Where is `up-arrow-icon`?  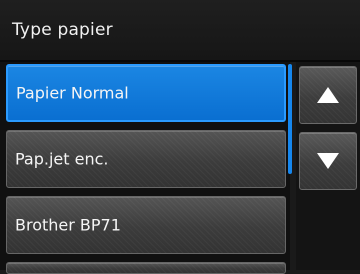 up-arrow-icon is located at coordinates (328, 95).